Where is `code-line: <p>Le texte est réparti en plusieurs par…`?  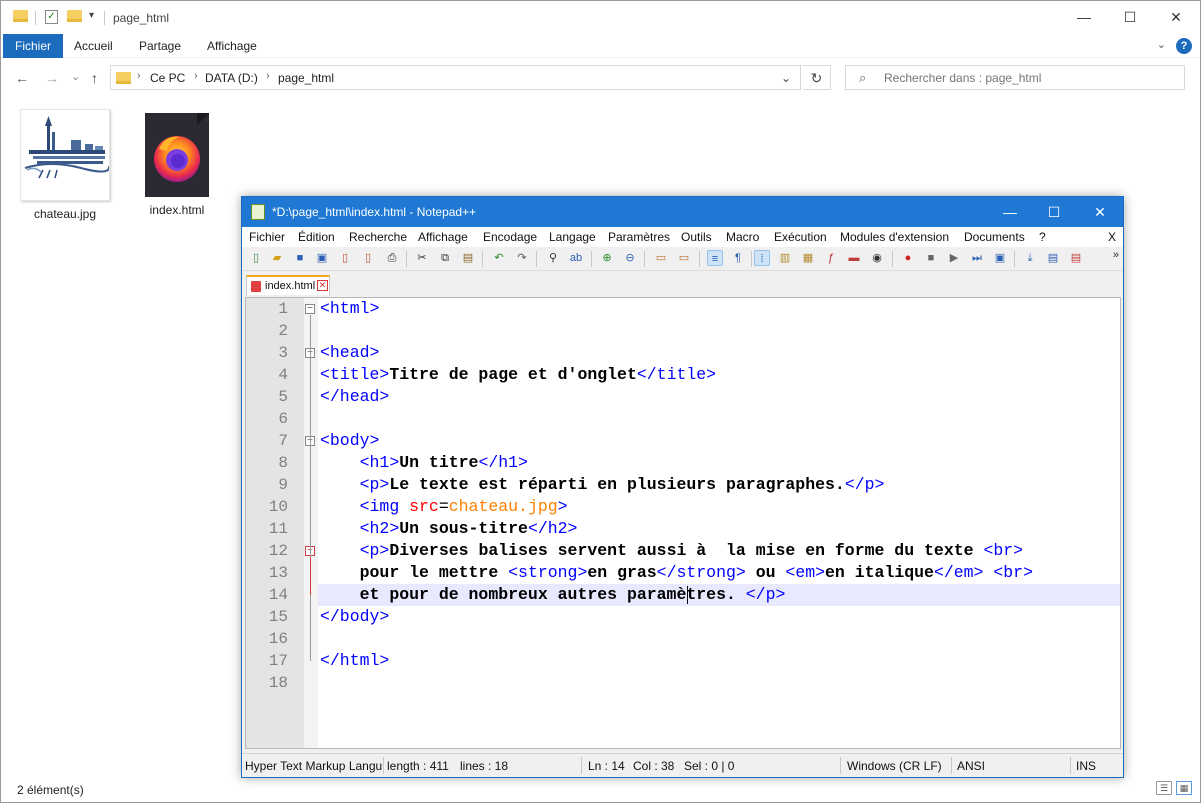 code-line: <p>Le texte est réparti en plusieurs par… is located at coordinates (719, 485).